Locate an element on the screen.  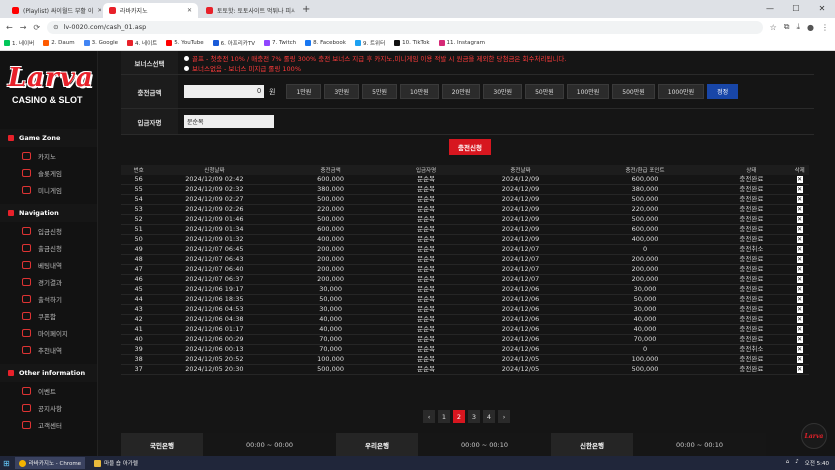
reload-icon: ⟳ is located at coordinates (36, 27).